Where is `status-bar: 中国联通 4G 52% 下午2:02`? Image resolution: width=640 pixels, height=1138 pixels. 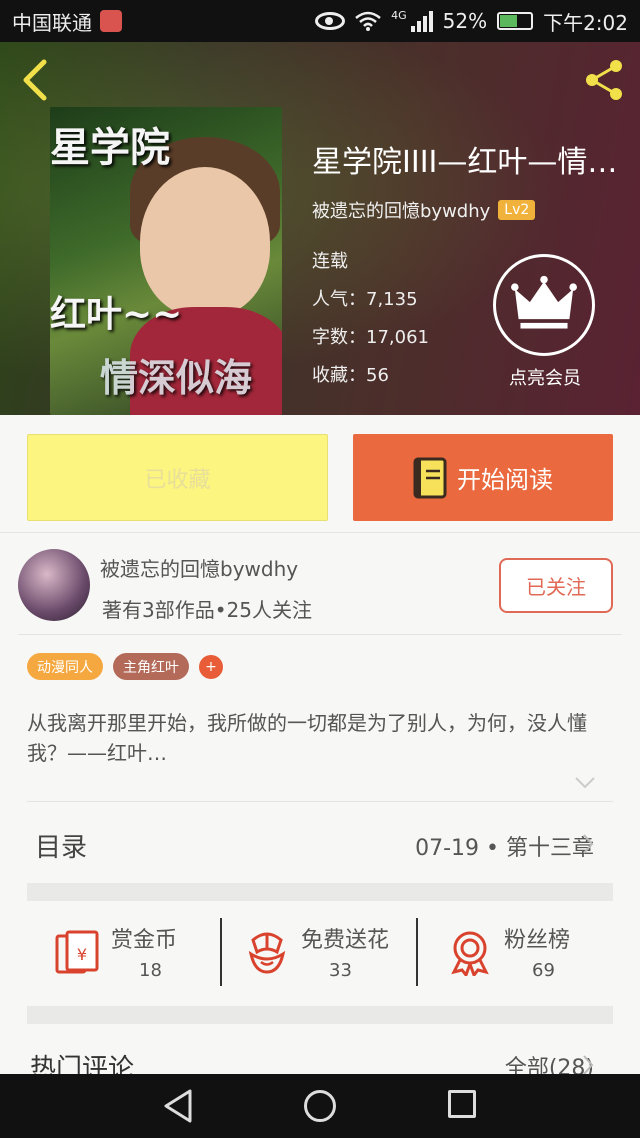 status-bar: 中国联通 4G 52% 下午2:02 is located at coordinates (320, 21).